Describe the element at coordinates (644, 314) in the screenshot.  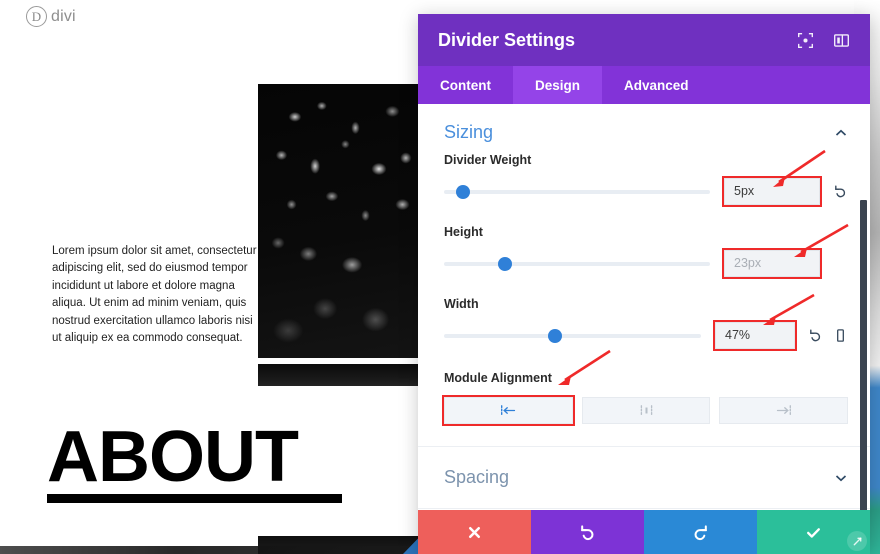
I see `field-width: Width 47%` at that location.